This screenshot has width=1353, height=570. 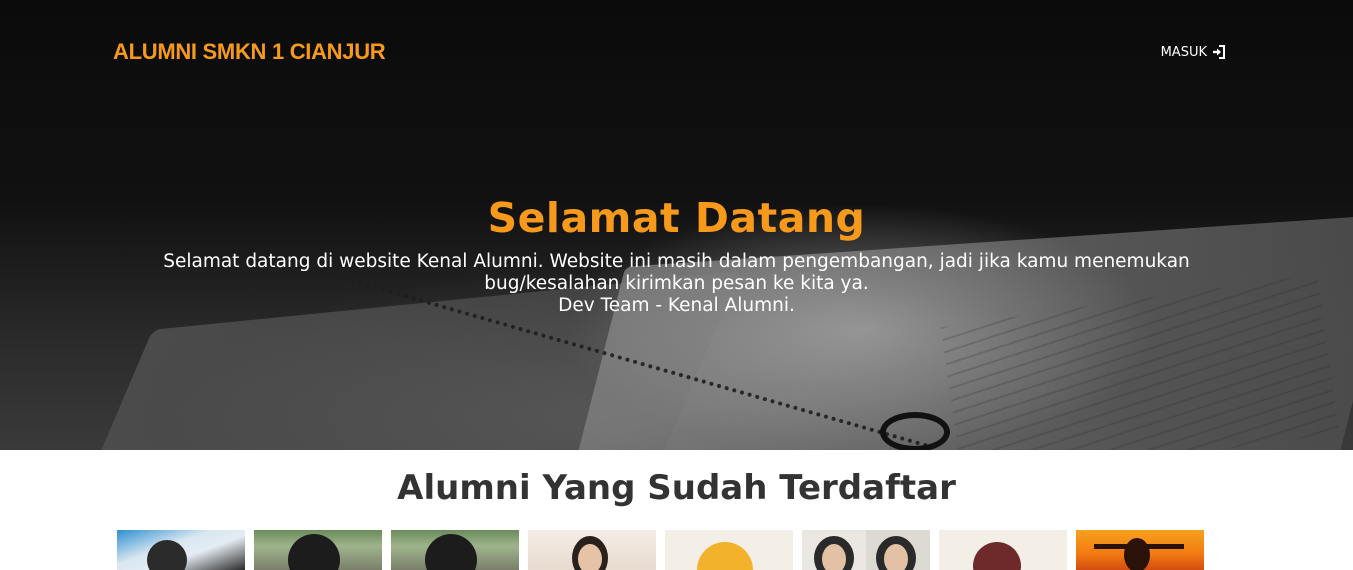 I want to click on login-label: MASUK, so click(x=1183, y=52).